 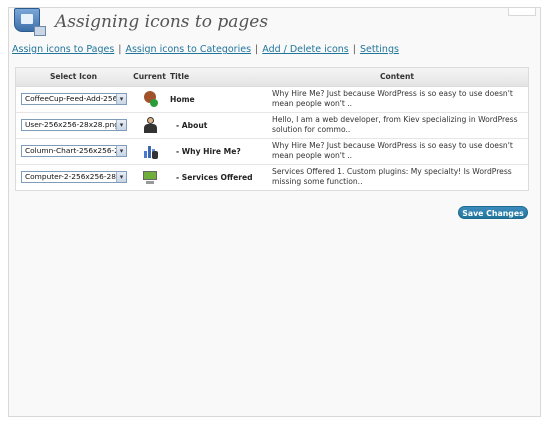 I want to click on nav-settings-link: Settings, so click(x=379, y=49).